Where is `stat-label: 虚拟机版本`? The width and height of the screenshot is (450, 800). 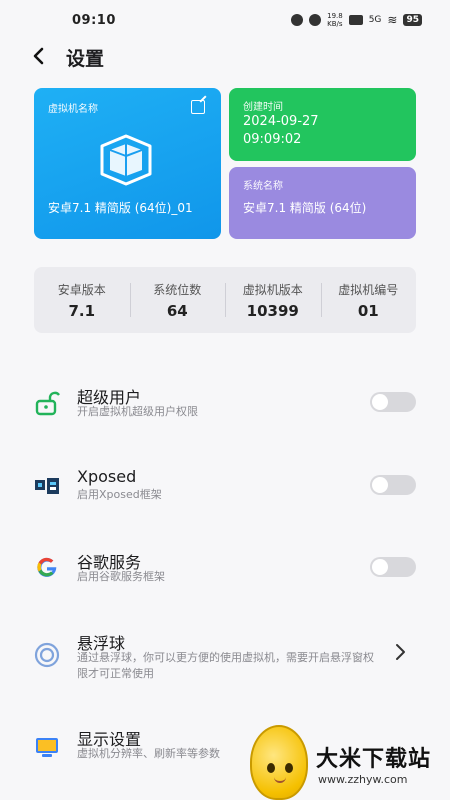 stat-label: 虚拟机版本 is located at coordinates (272, 289).